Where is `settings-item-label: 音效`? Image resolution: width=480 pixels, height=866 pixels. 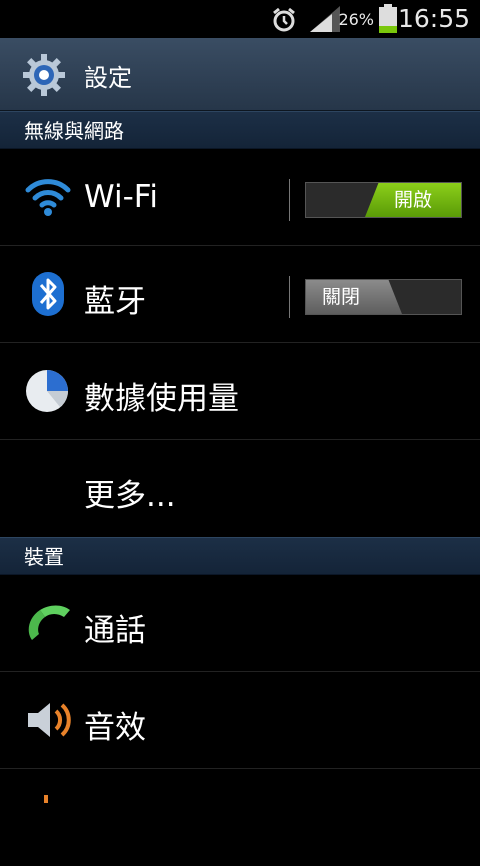
settings-item-label: 音效 is located at coordinates (115, 728).